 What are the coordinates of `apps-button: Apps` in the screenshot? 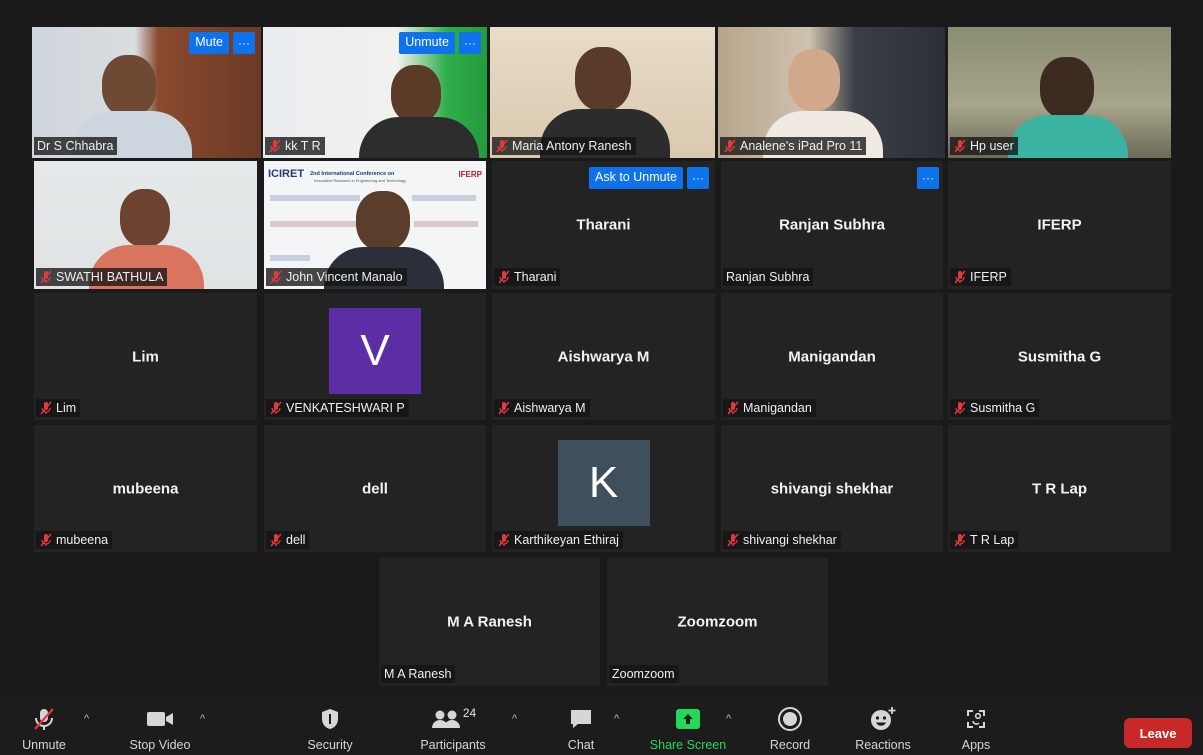 It's located at (976, 728).